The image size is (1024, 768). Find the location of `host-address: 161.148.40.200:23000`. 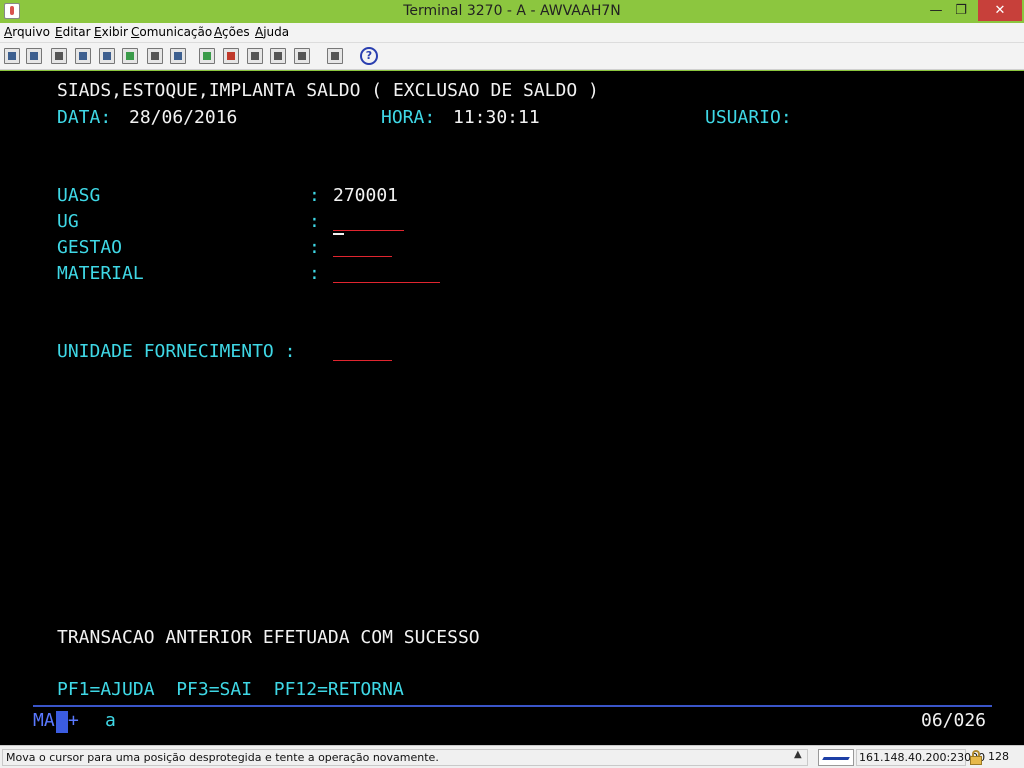

host-address: 161.148.40.200:23000 is located at coordinates (920, 757).